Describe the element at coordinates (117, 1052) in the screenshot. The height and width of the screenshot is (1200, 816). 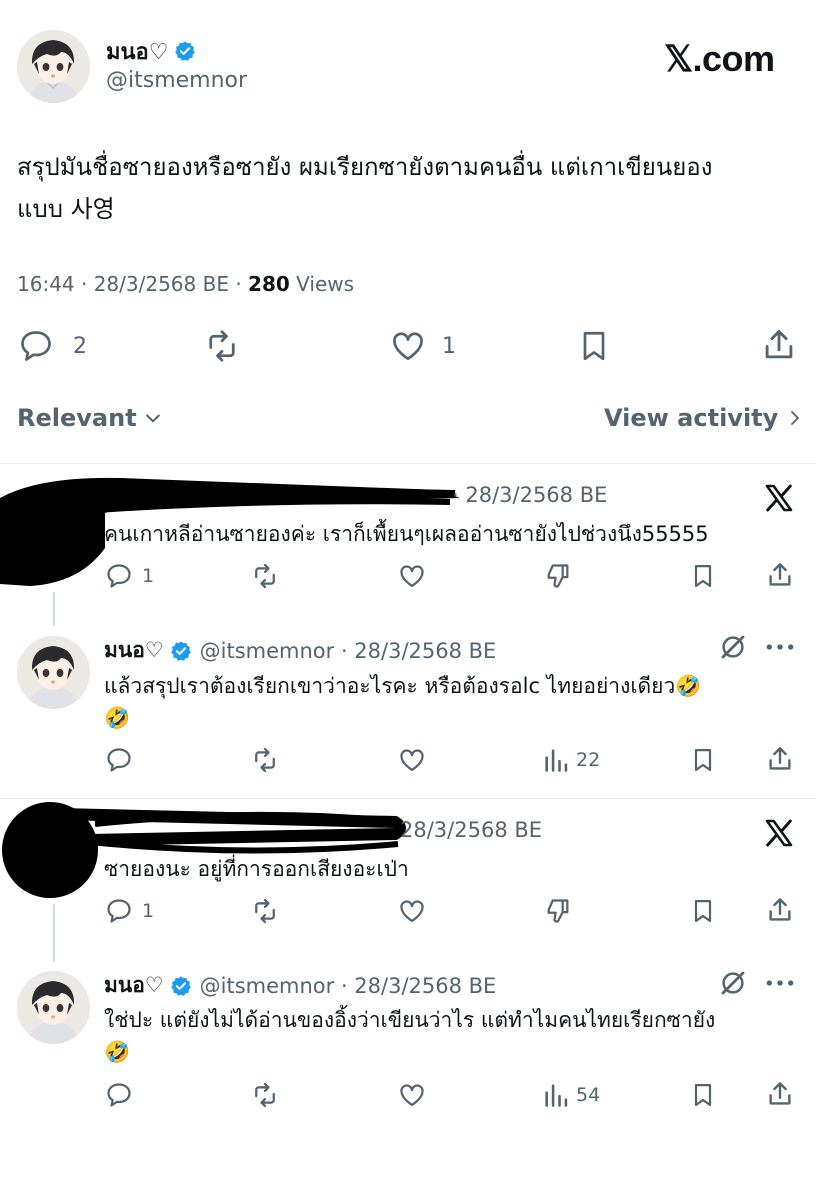
I see `reply-text-line: 🤣` at that location.